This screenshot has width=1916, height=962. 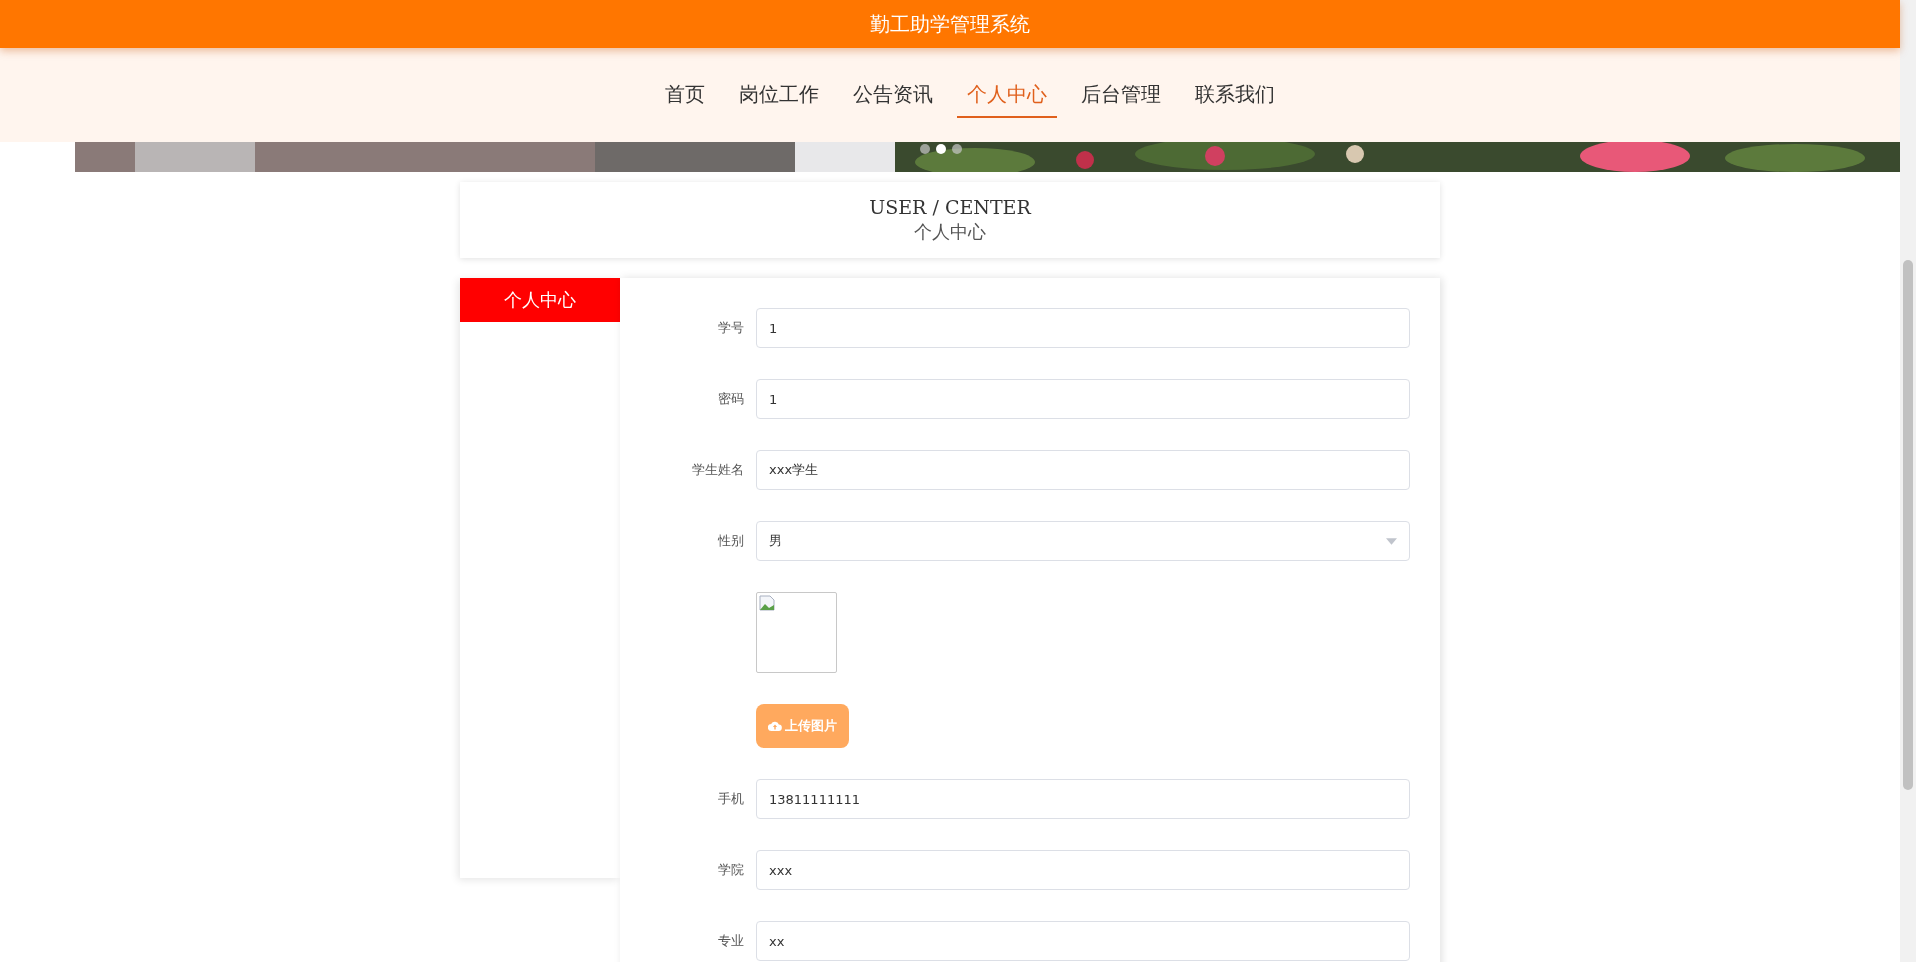 What do you see at coordinates (1121, 95) in the screenshot?
I see `nav-link: 后台管理` at bounding box center [1121, 95].